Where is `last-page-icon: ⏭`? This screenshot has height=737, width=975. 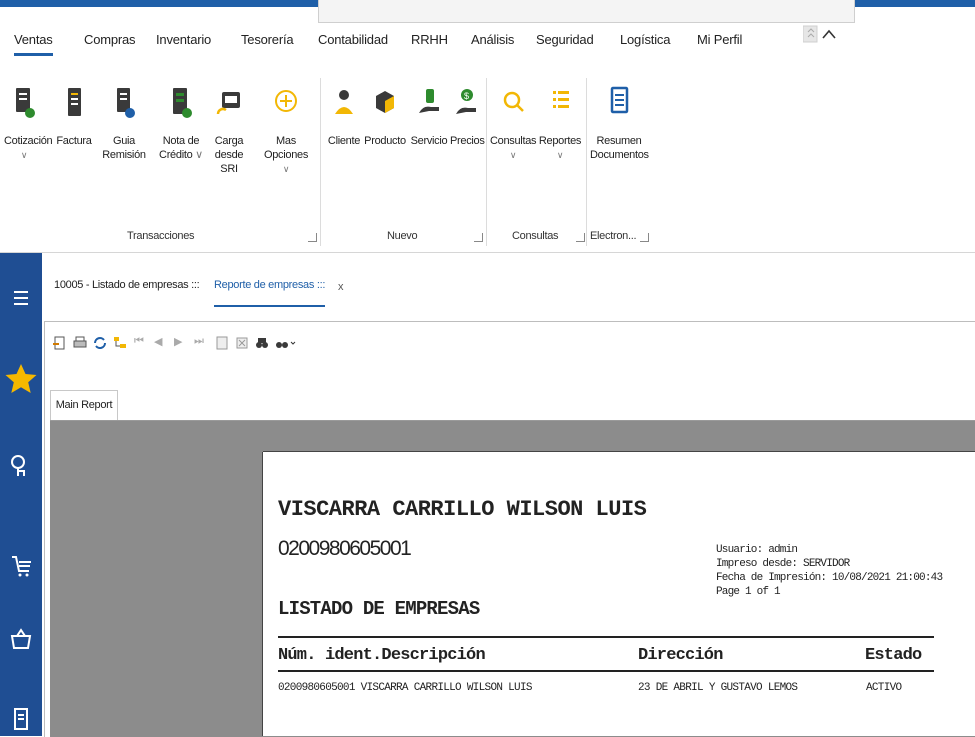 last-page-icon: ⏭ is located at coordinates (202, 343).